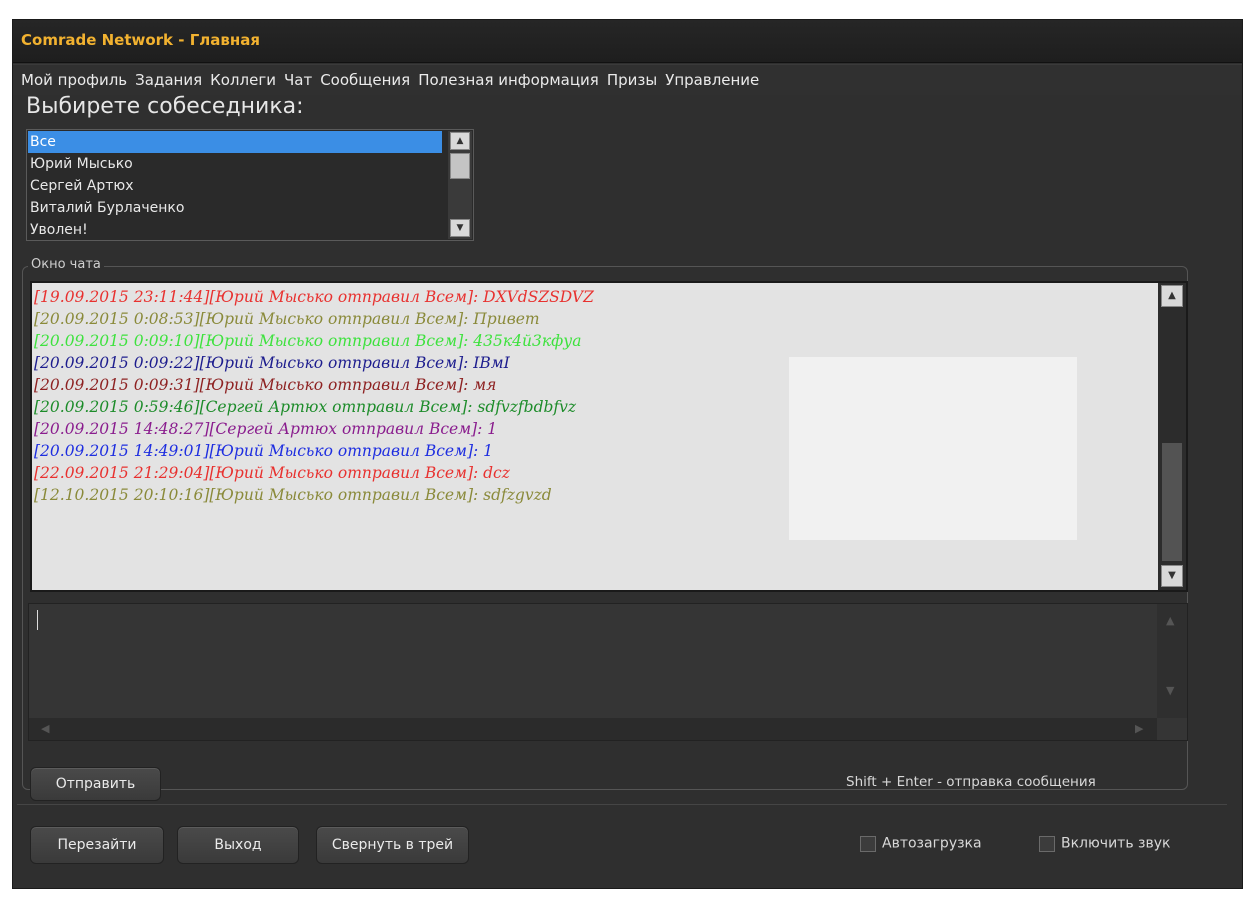  I want to click on message-input: ▲ ▼ ◀ ▶, so click(608, 672).